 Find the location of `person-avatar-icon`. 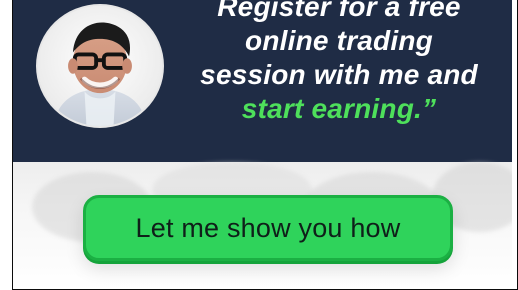

person-avatar-icon is located at coordinates (100, 66).